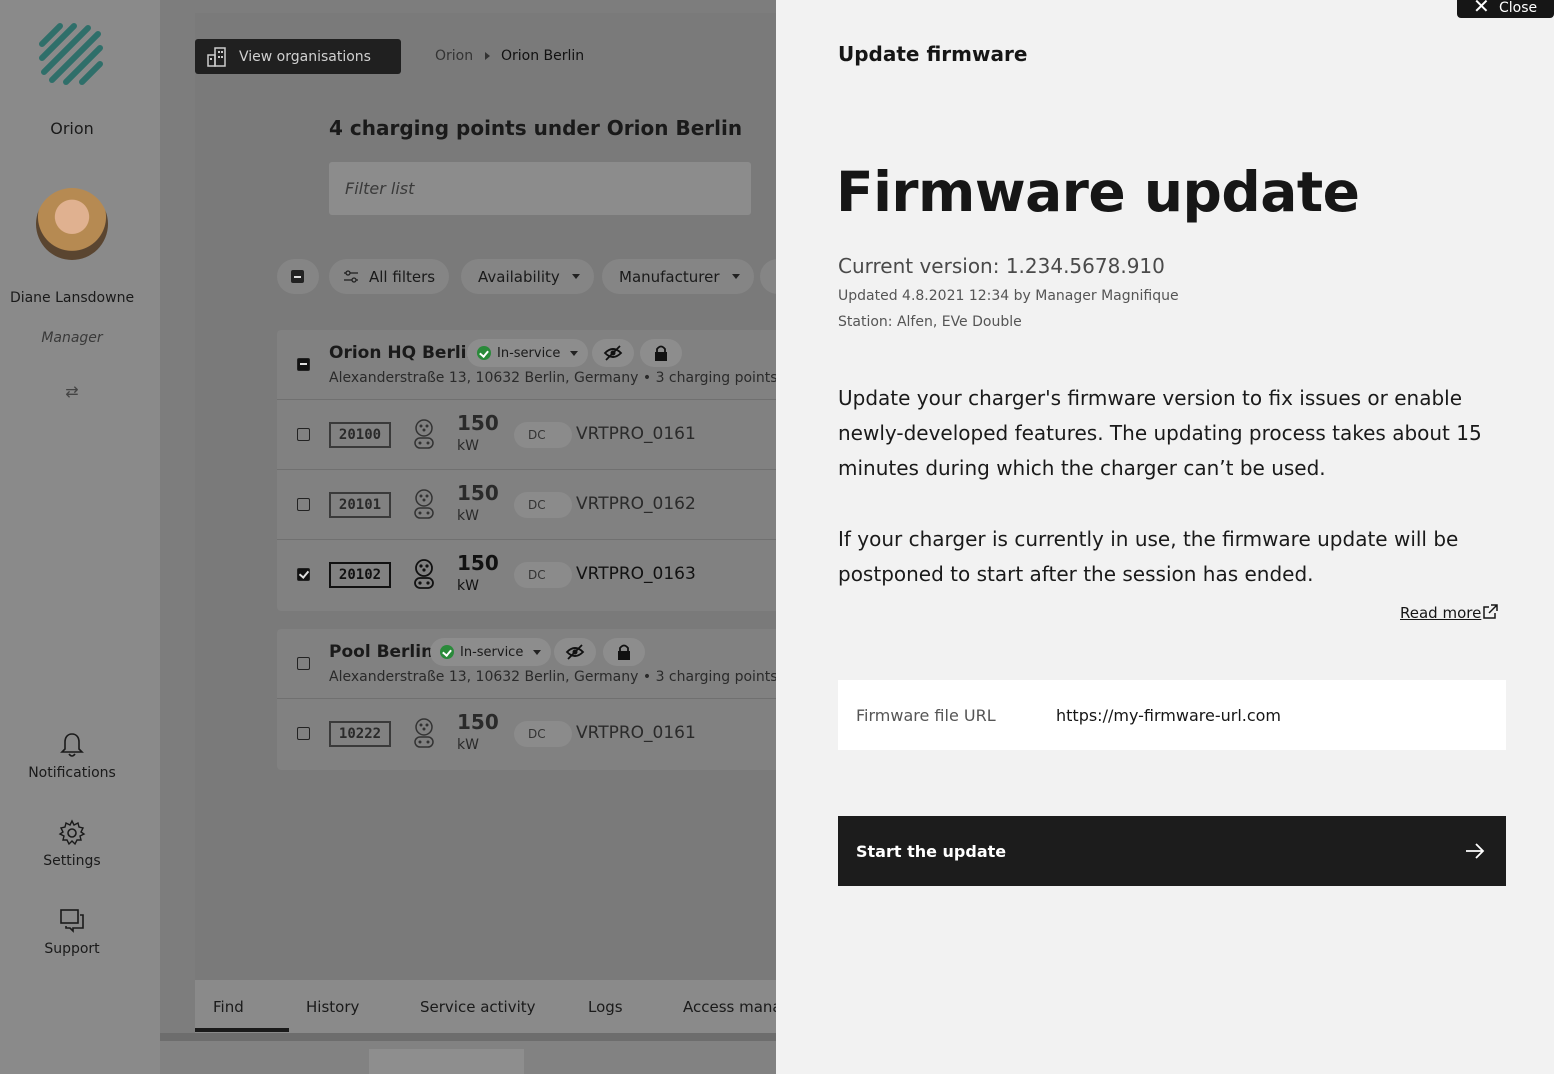 The image size is (1554, 1074). Describe the element at coordinates (926, 715) in the screenshot. I see `firmware-url-label: Firmware file URL` at that location.